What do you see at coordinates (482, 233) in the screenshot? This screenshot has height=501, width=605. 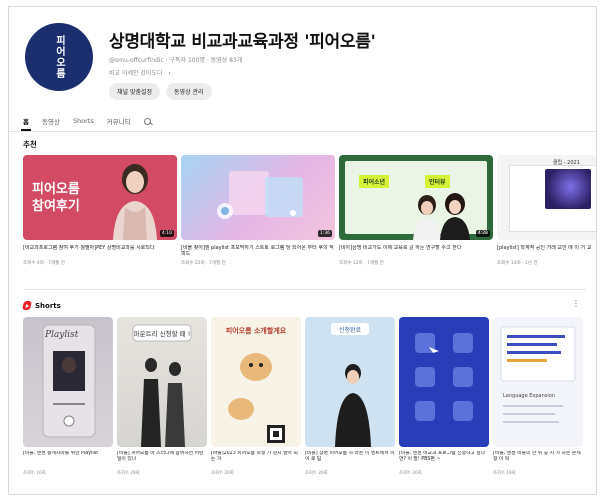 I see `video-duration: 4:28` at bounding box center [482, 233].